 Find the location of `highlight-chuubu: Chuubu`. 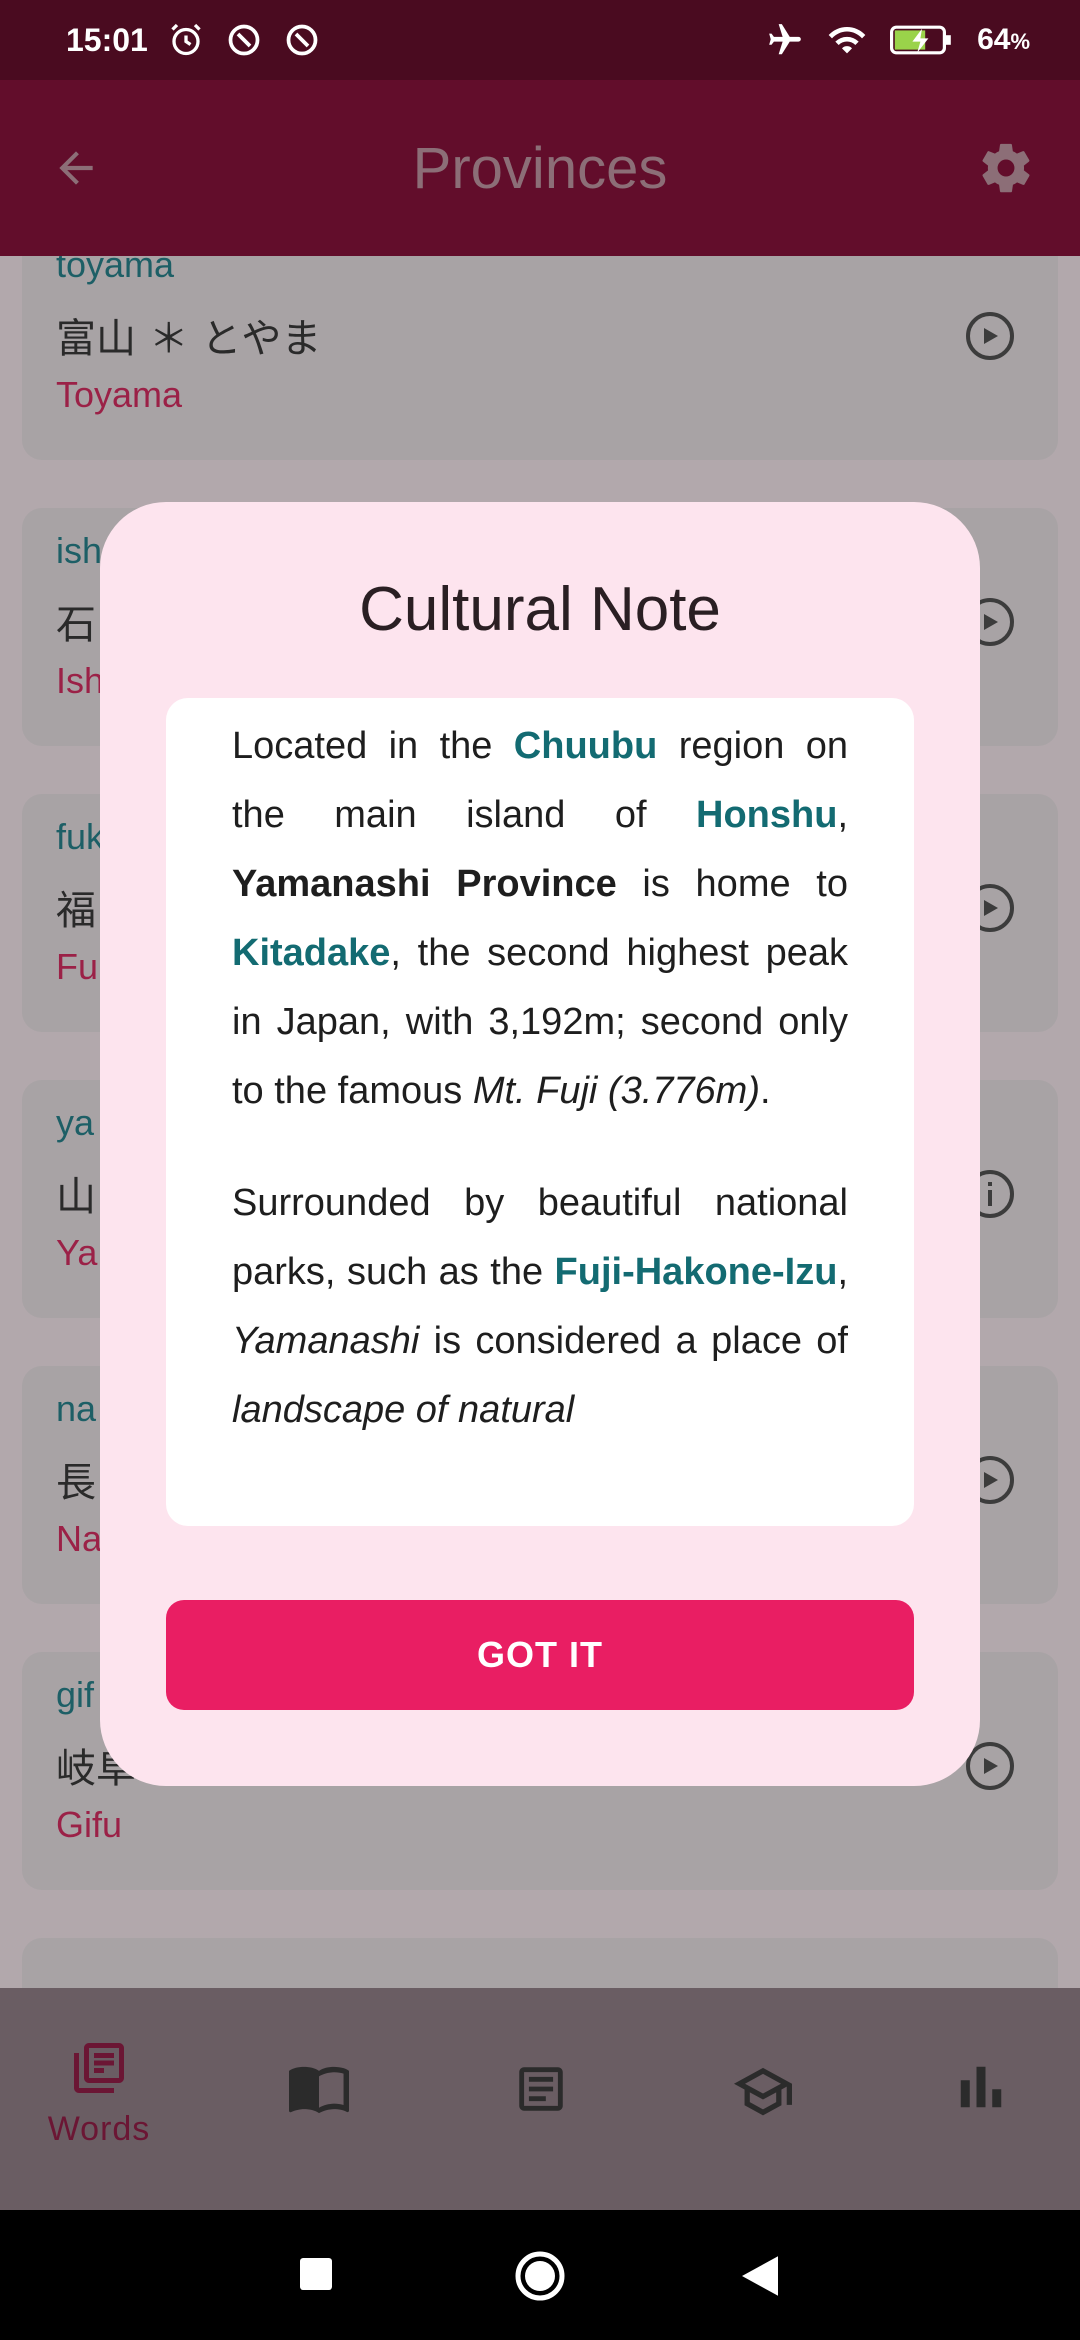

highlight-chuubu: Chuubu is located at coordinates (585, 746).